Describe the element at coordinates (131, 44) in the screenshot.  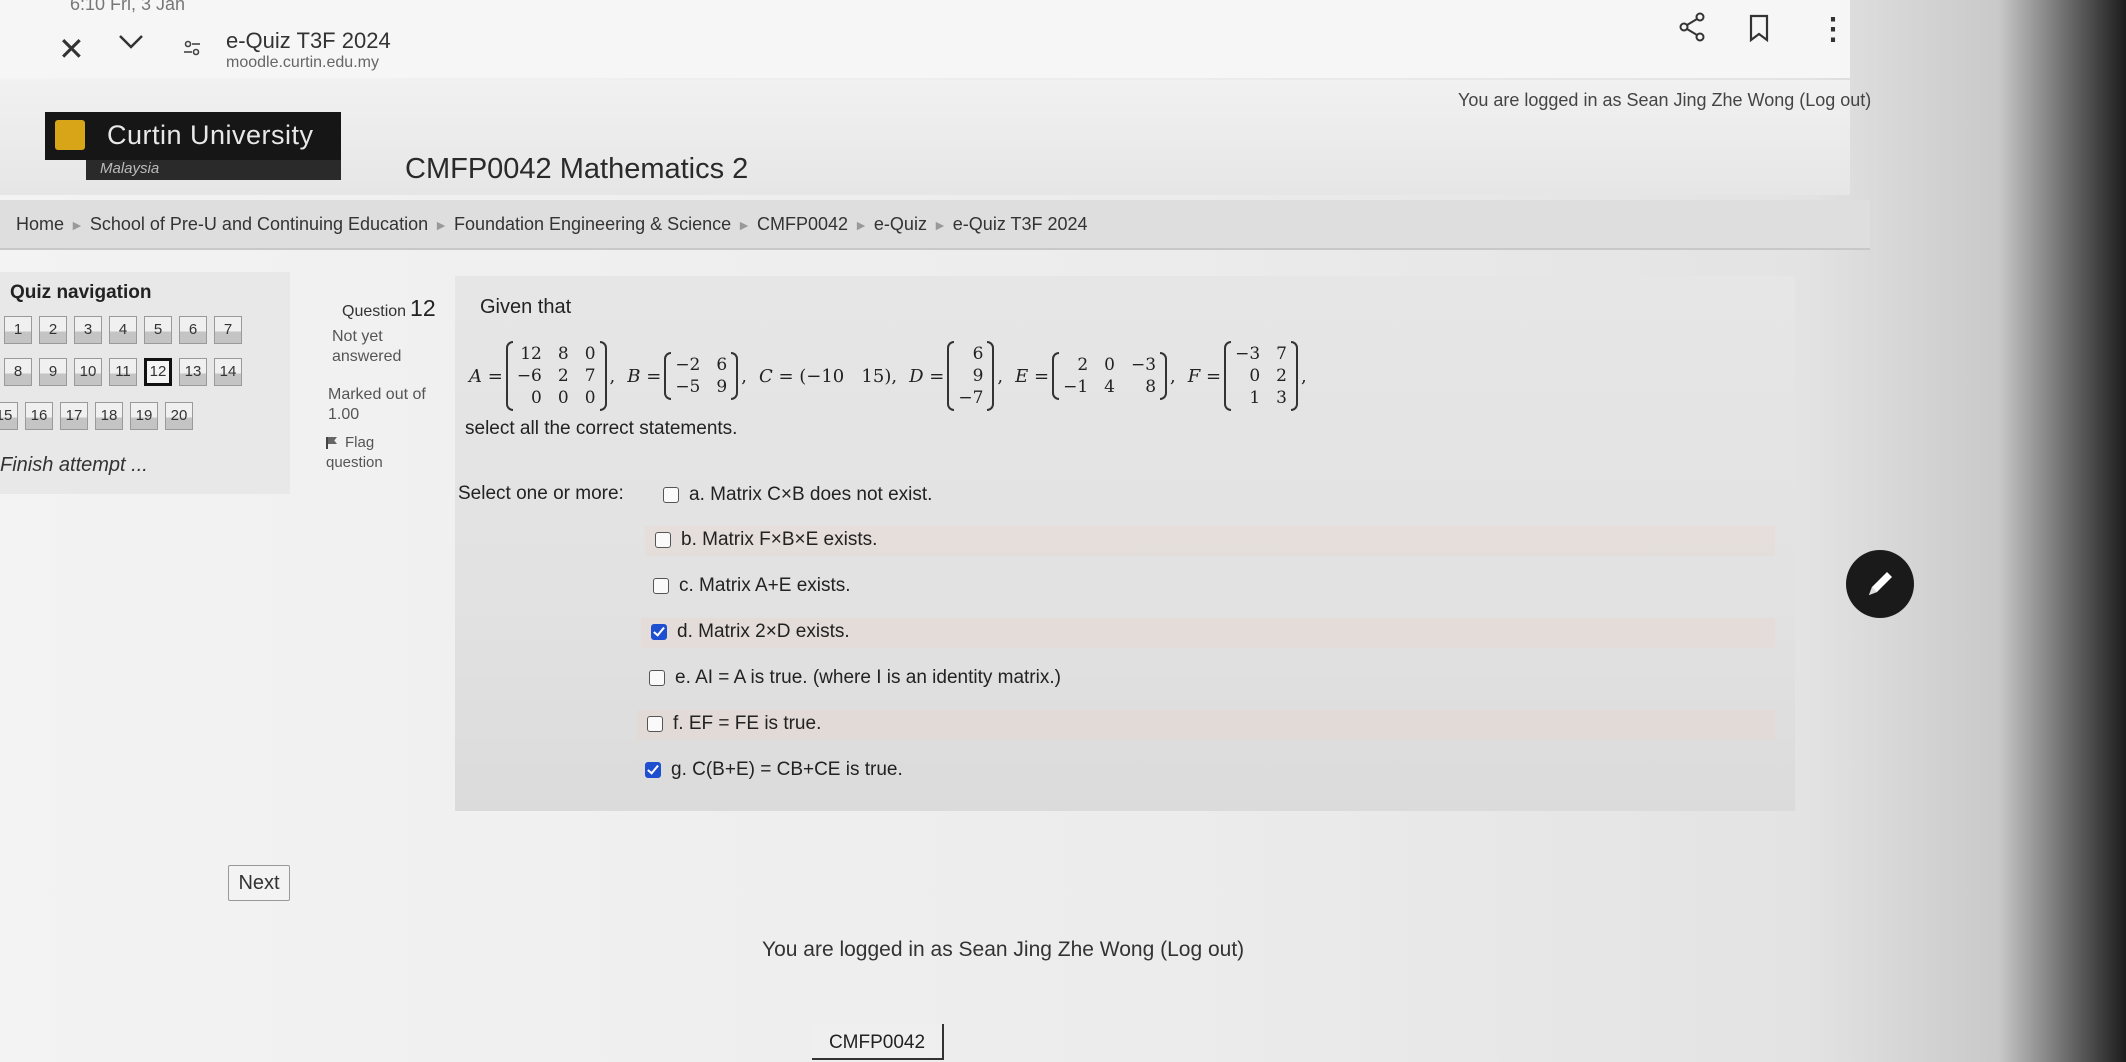
I see `chevron-down-icon` at that location.